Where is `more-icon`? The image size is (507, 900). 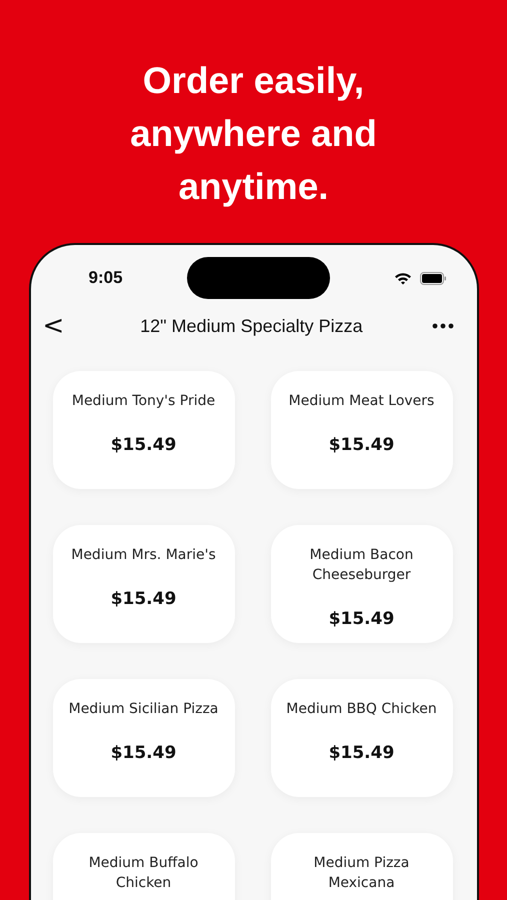 more-icon is located at coordinates (443, 326).